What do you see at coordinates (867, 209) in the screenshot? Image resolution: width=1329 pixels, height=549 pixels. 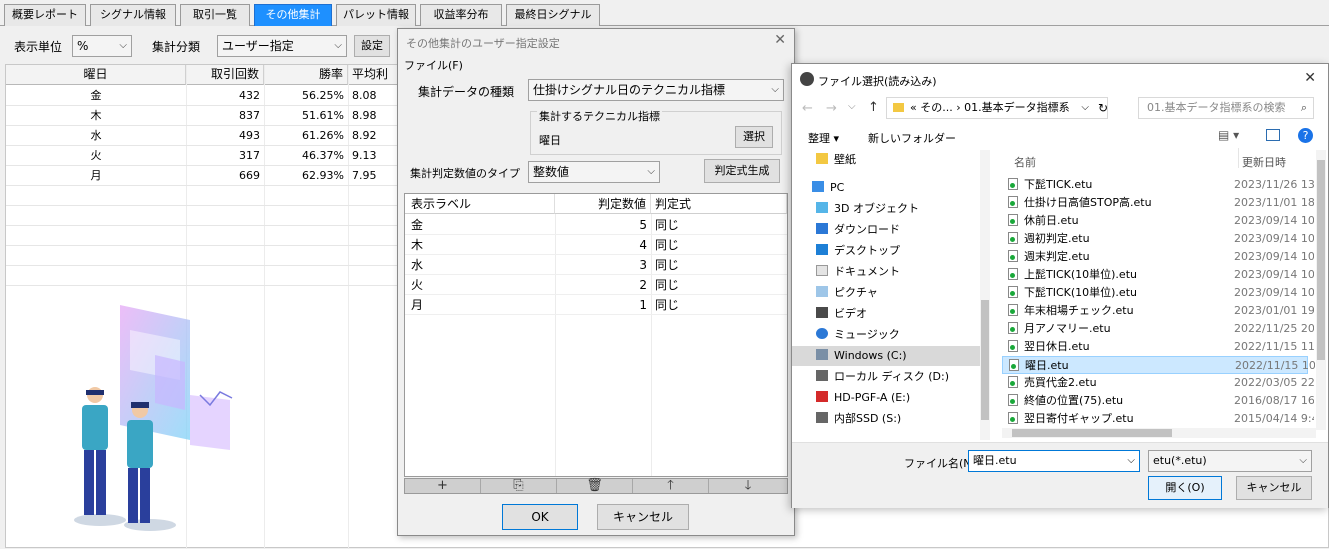 I see `tree-item-3d-objects: 3D オブジェクト` at bounding box center [867, 209].